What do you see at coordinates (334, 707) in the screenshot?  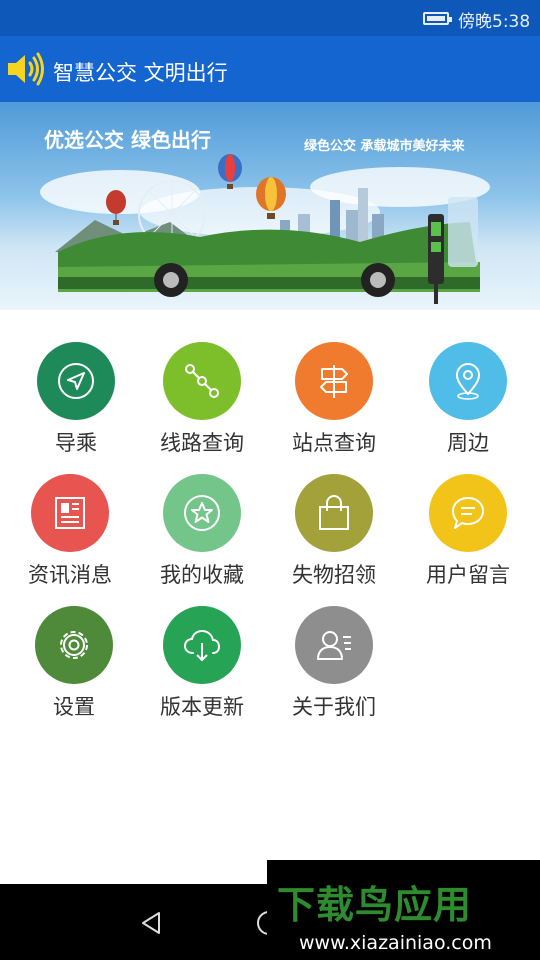 I see `menu-label: 关于我们` at bounding box center [334, 707].